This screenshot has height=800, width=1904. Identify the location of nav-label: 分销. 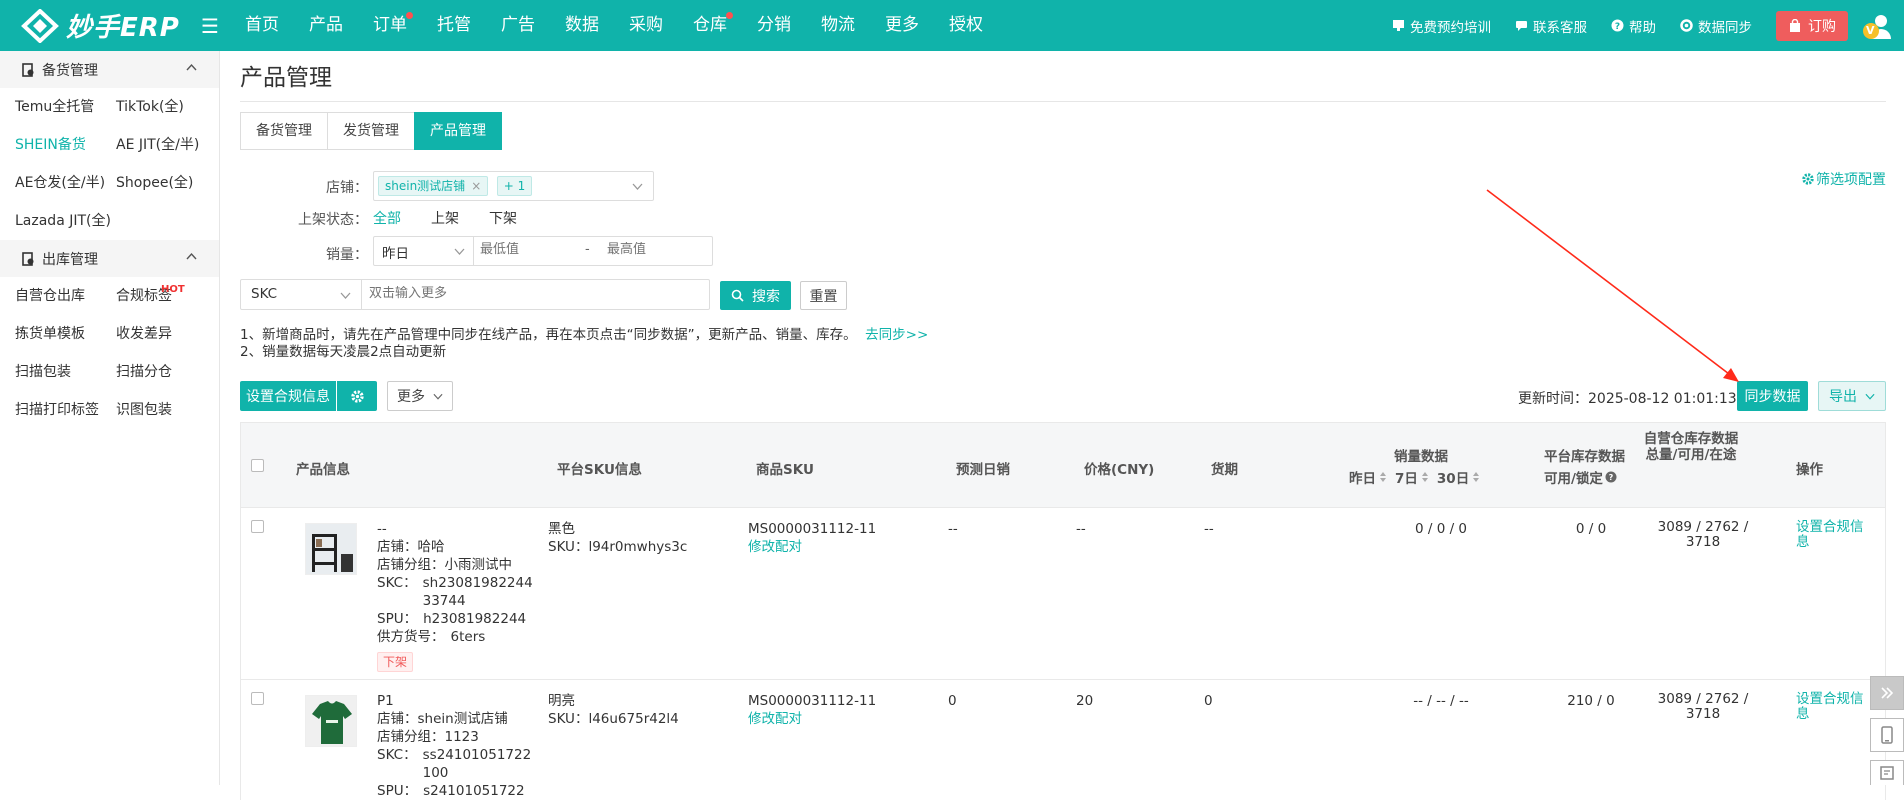
(774, 25).